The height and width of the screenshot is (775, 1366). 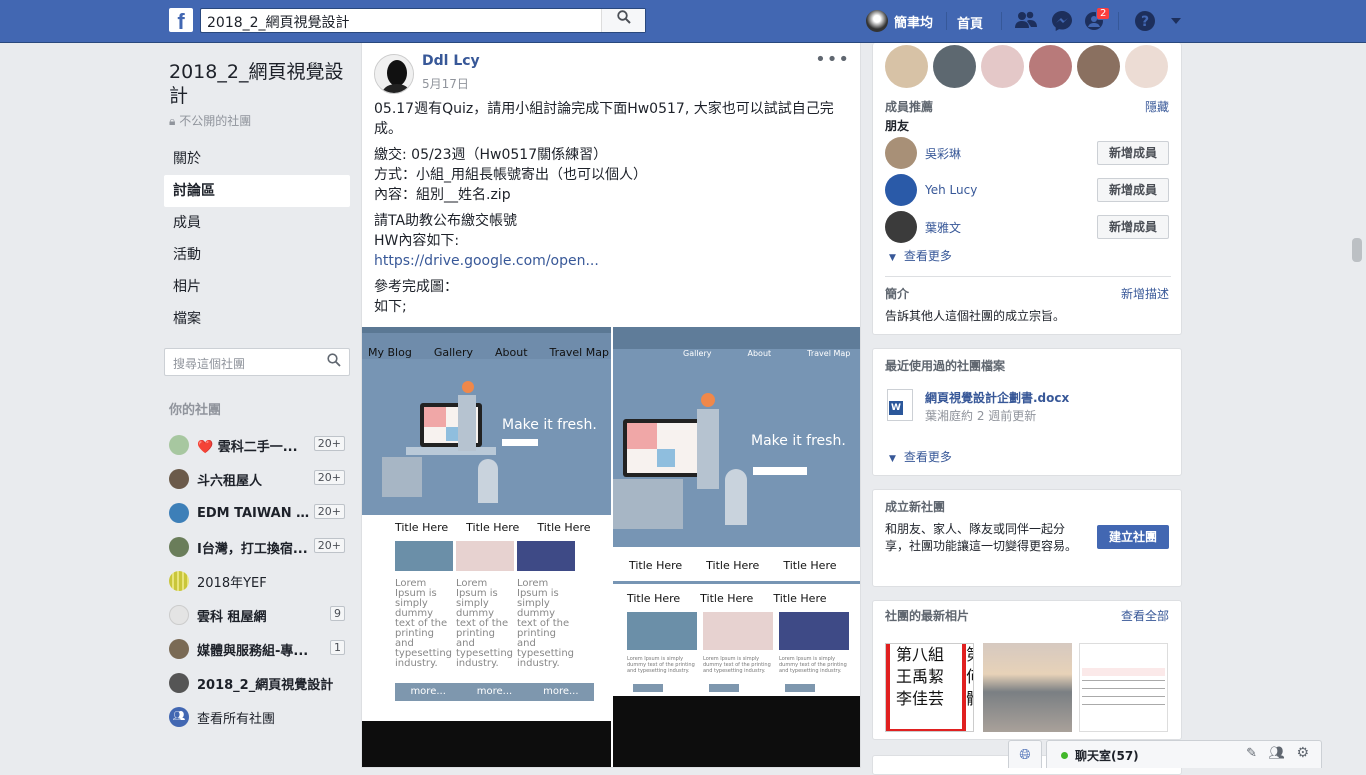 What do you see at coordinates (256, 84) in the screenshot?
I see `group-title: 2018_2_網頁視覺設計` at bounding box center [256, 84].